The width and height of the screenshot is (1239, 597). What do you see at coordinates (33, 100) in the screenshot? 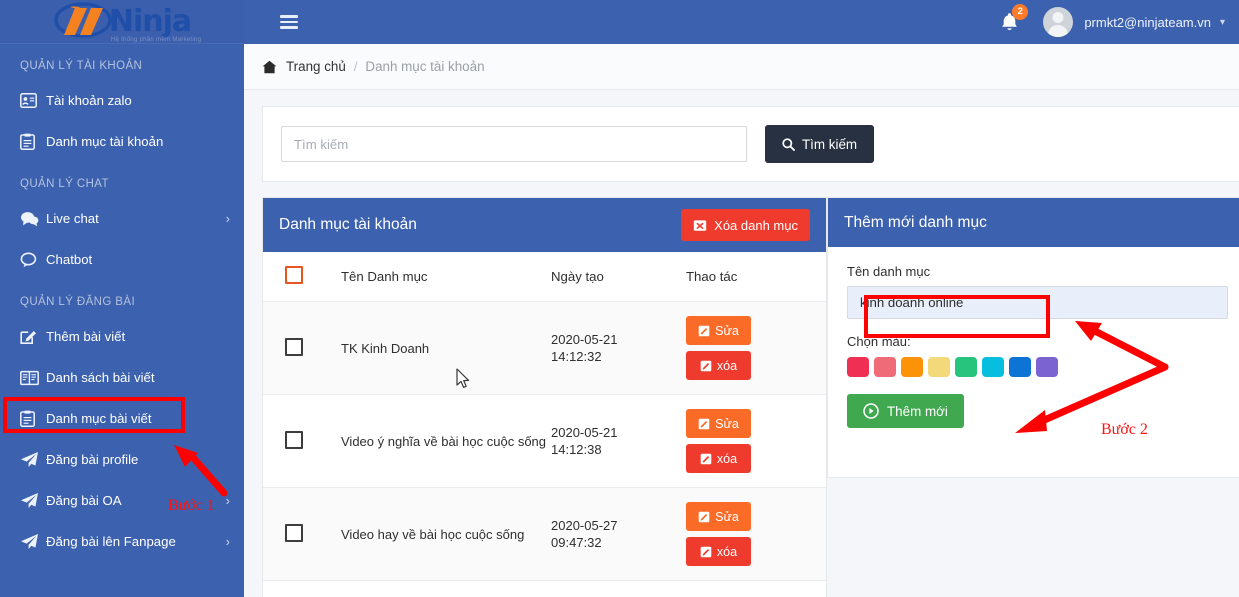
I see `id-card-icon` at bounding box center [33, 100].